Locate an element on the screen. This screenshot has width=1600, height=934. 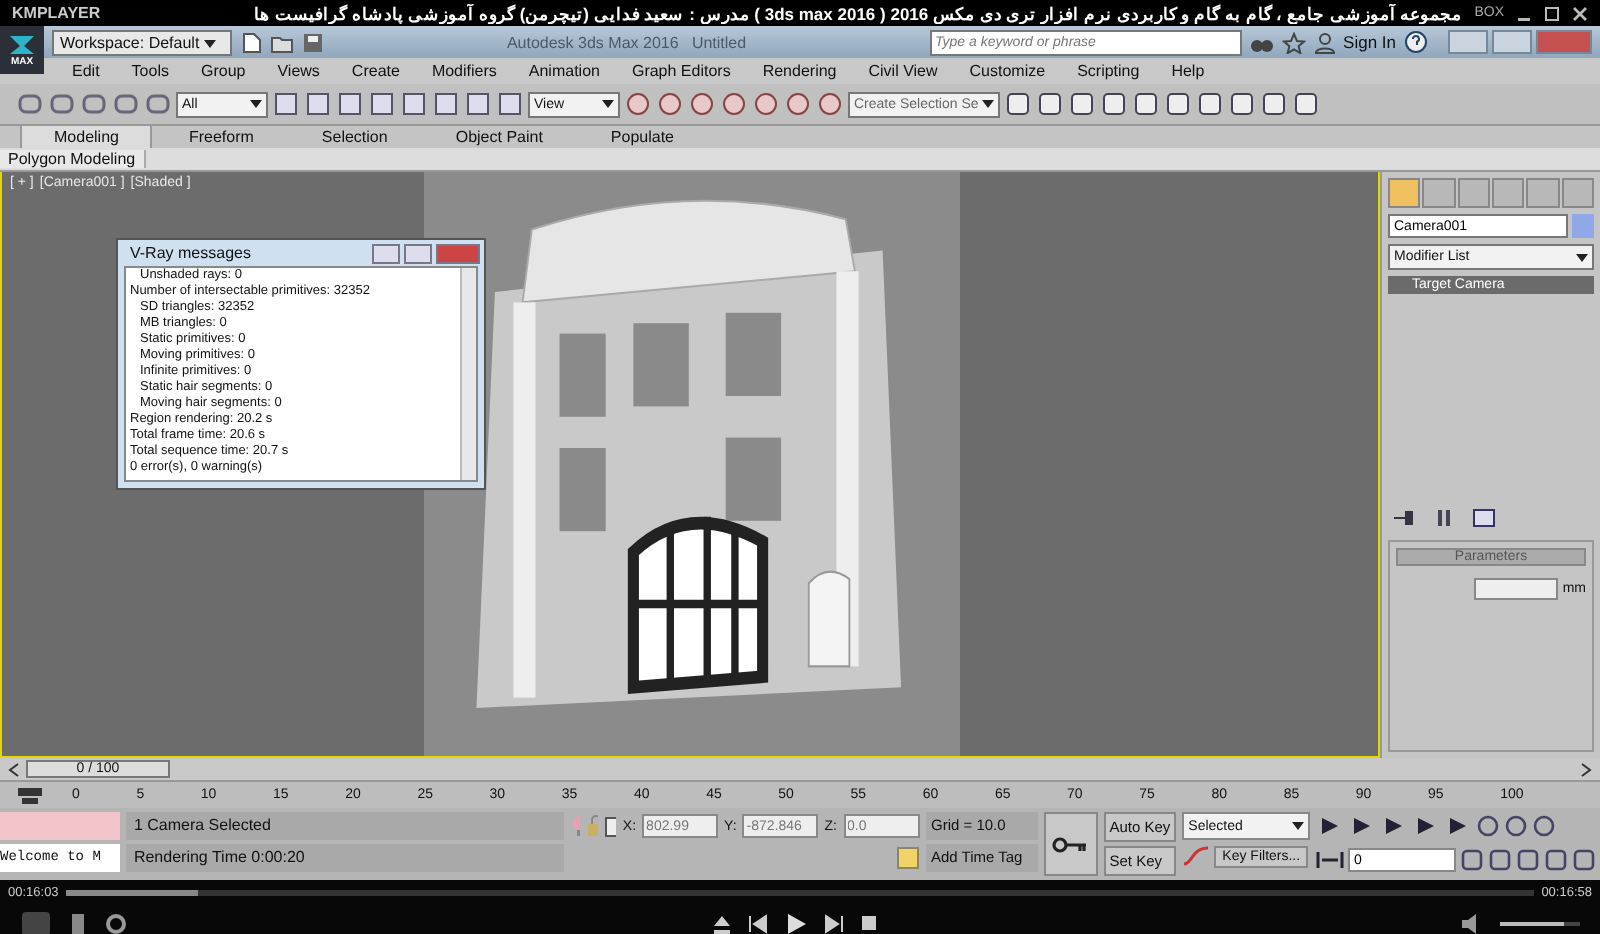
menu-item: Views is located at coordinates (298, 71).